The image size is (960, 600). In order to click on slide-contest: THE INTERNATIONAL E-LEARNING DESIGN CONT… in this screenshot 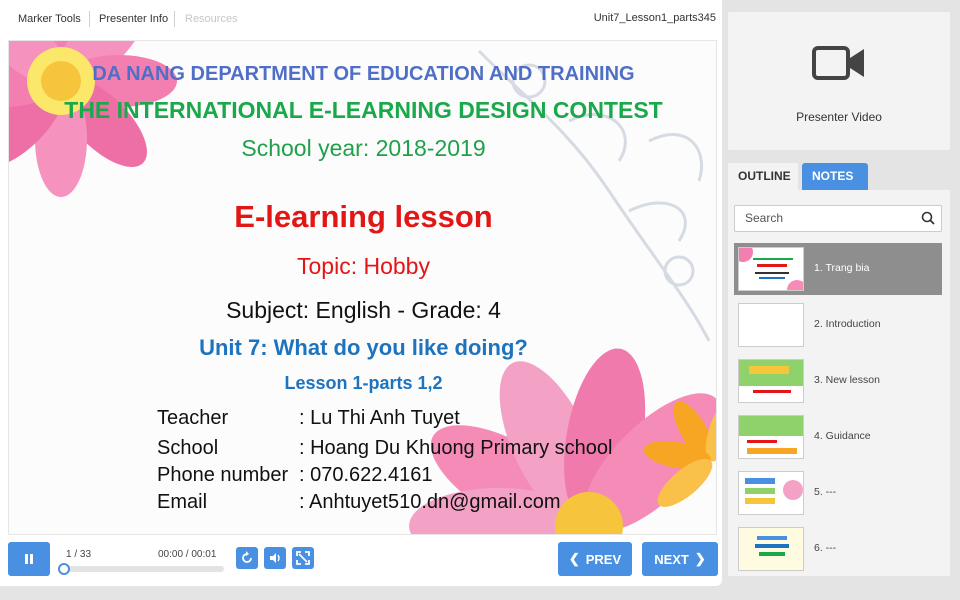, I will do `click(363, 110)`.